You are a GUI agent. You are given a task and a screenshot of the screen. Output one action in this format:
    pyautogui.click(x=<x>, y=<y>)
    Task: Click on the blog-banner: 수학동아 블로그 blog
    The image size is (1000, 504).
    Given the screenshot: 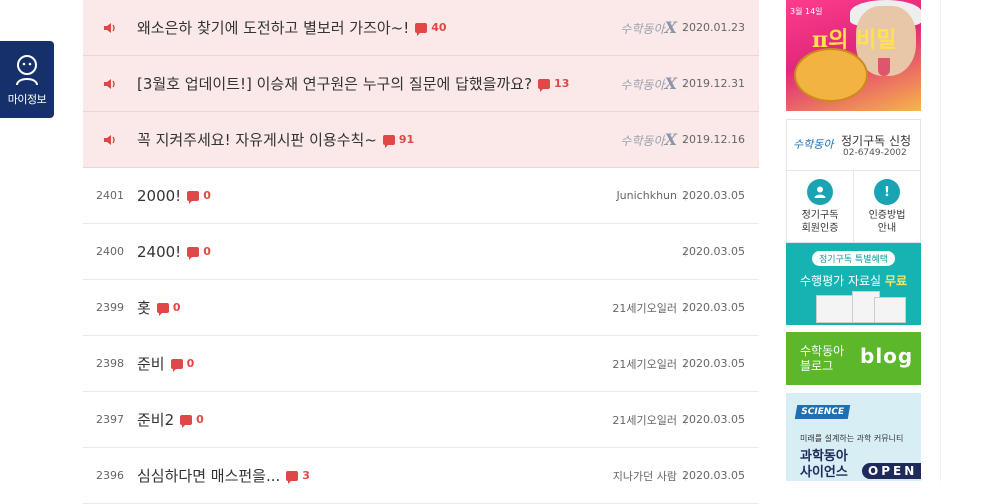 What is the action you would take?
    pyautogui.click(x=853, y=358)
    